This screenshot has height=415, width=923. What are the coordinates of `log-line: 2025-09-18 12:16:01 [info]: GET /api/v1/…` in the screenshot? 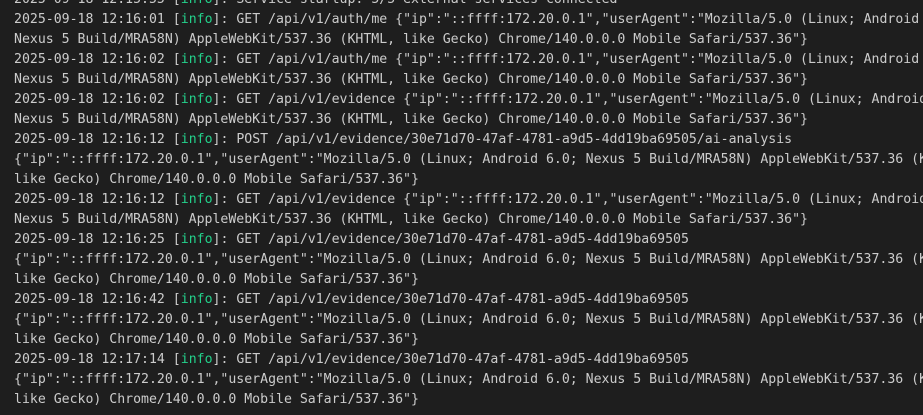 It's located at (466, 20).